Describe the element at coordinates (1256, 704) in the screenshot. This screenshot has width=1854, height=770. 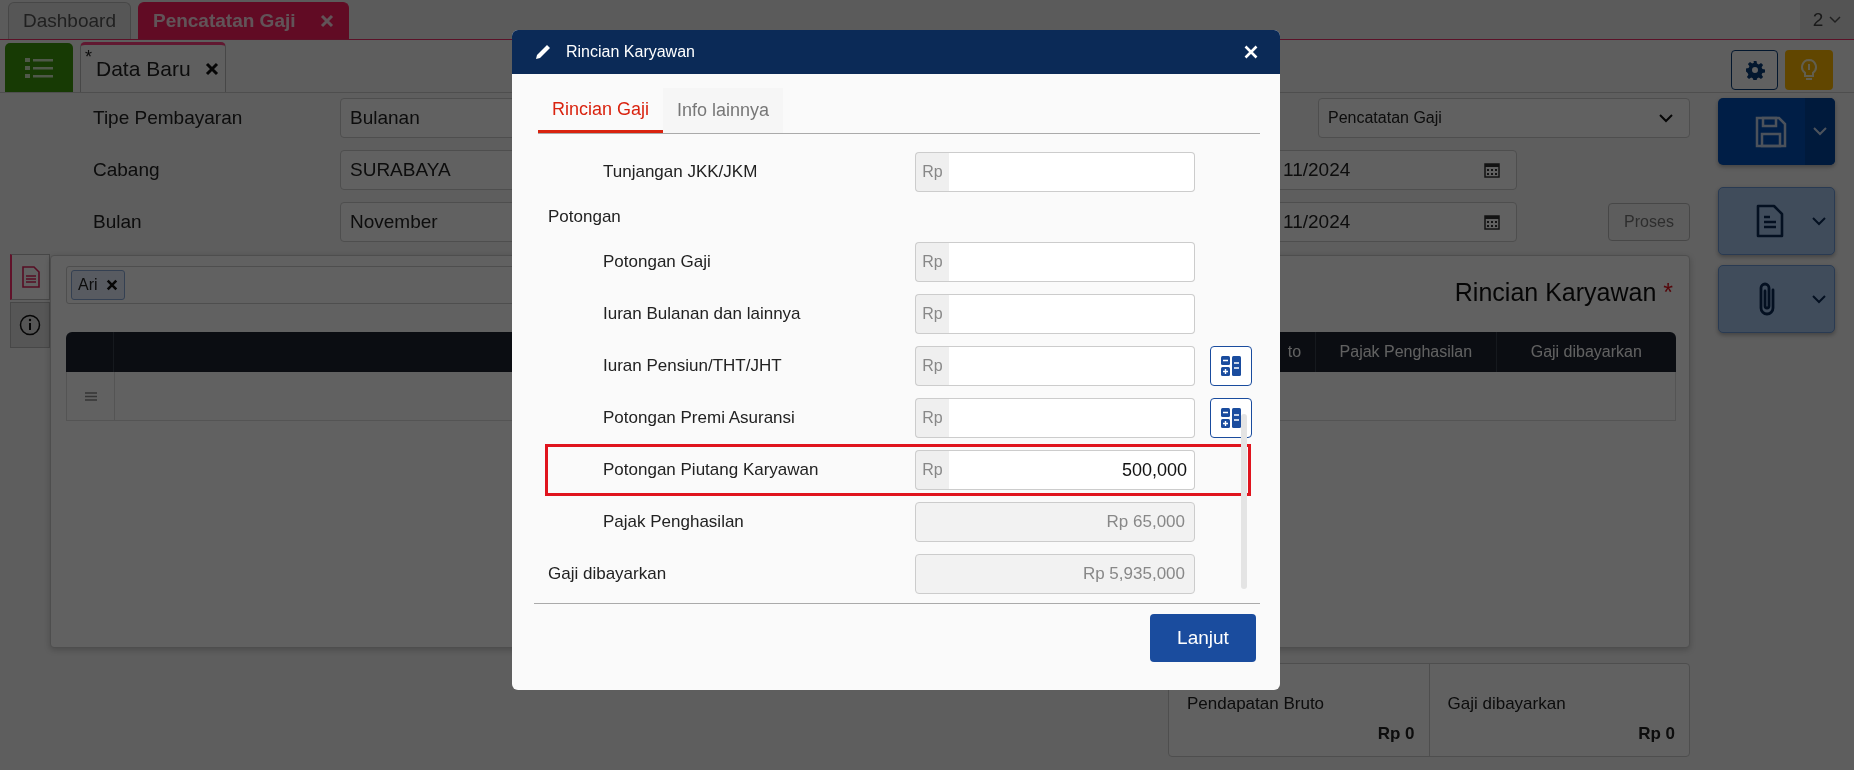
I see `total-label: Pendapatan Bruto` at that location.